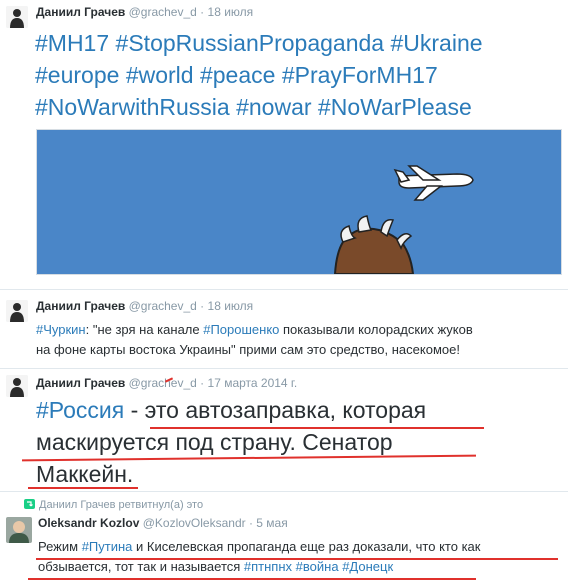 The image size is (568, 584). I want to click on hashtag-link: #nowar, so click(273, 107).